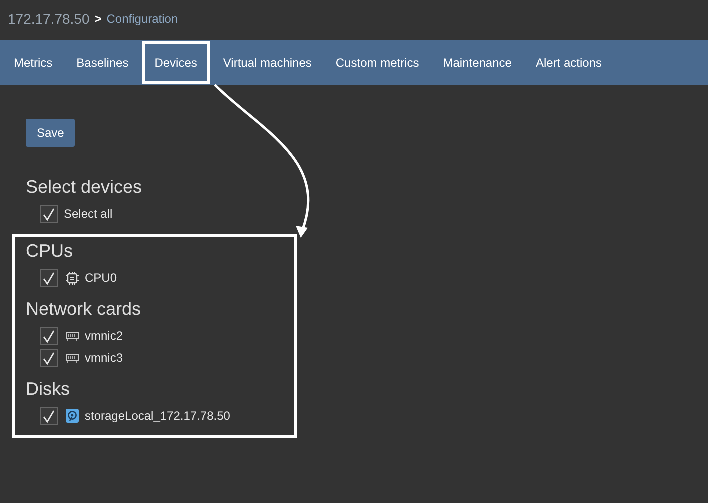 This screenshot has width=708, height=503. Describe the element at coordinates (33, 62) in the screenshot. I see `tab: Metrics` at that location.